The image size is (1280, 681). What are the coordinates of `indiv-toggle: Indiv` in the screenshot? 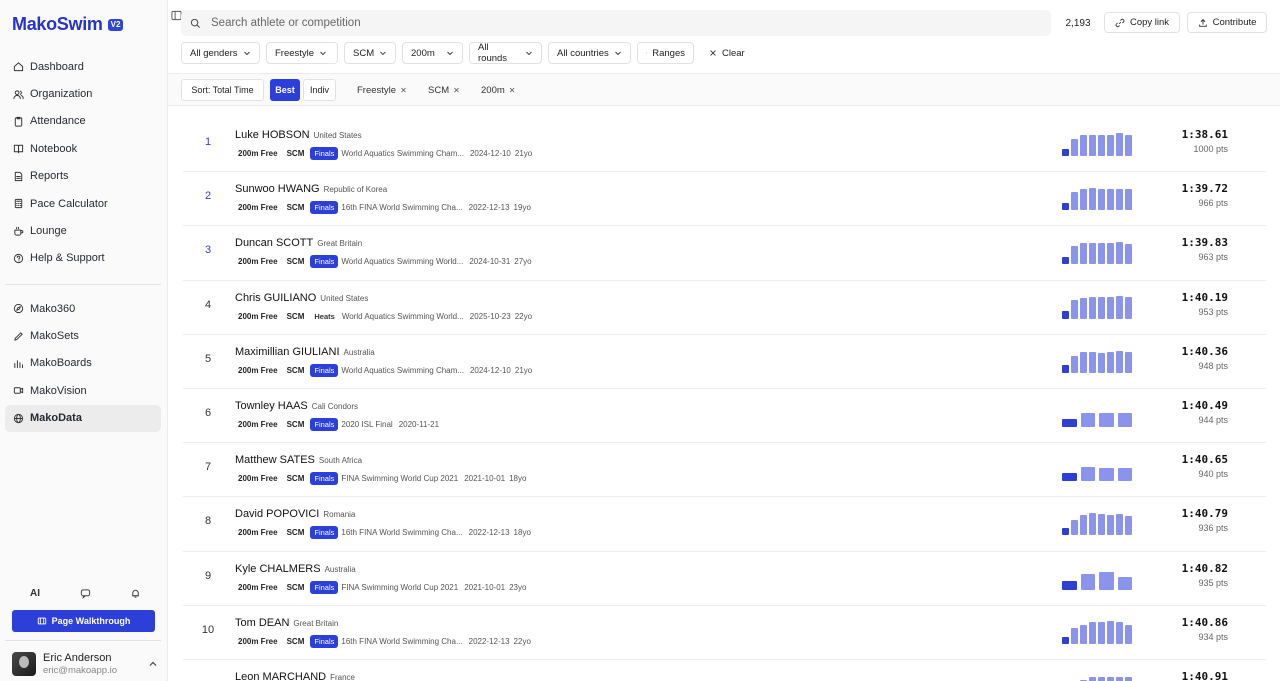 It's located at (319, 90).